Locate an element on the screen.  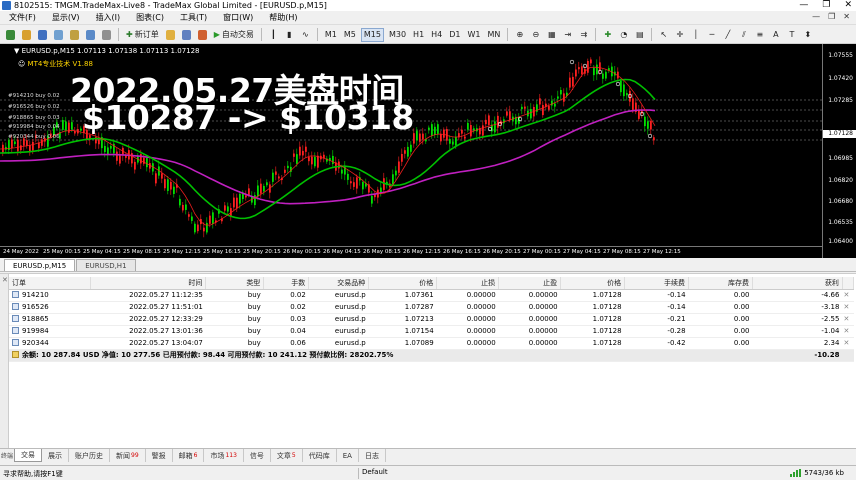
arrows-icon: ⬍ is located at coordinates (807, 35).